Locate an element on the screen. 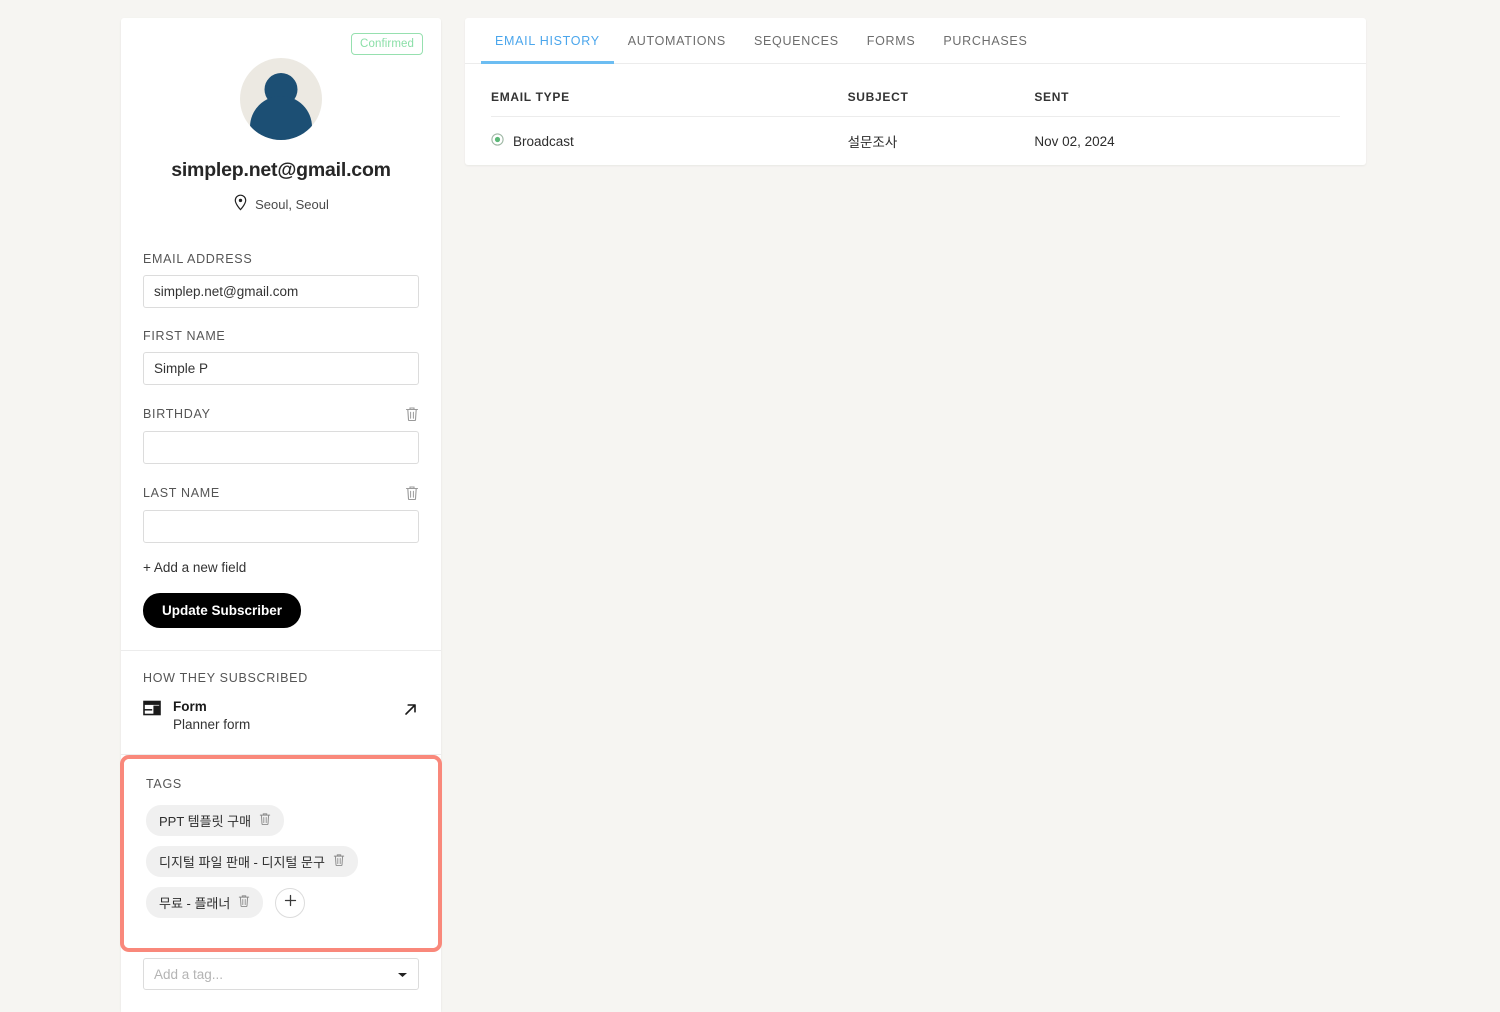  chevron-down-icon is located at coordinates (402, 974).